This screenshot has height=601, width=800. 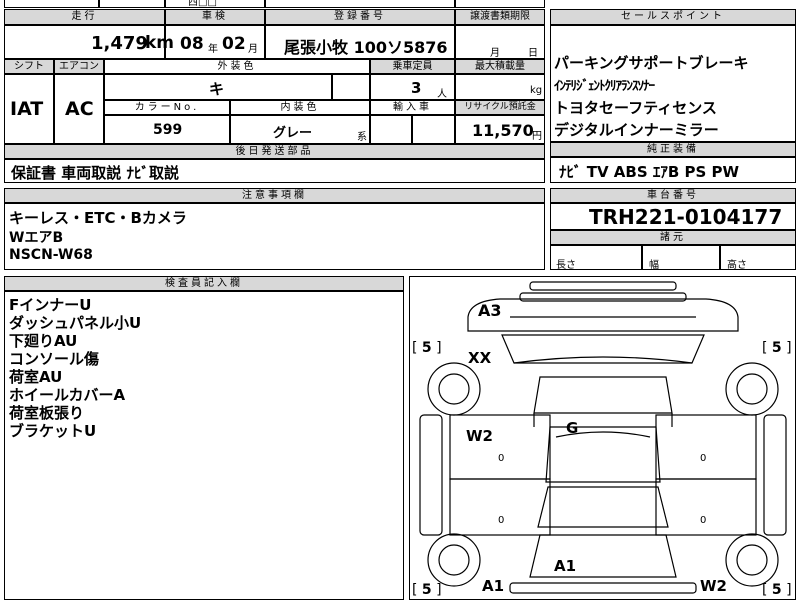 What do you see at coordinates (360, 17) in the screenshot?
I see `registration-header: 登録番号` at bounding box center [360, 17].